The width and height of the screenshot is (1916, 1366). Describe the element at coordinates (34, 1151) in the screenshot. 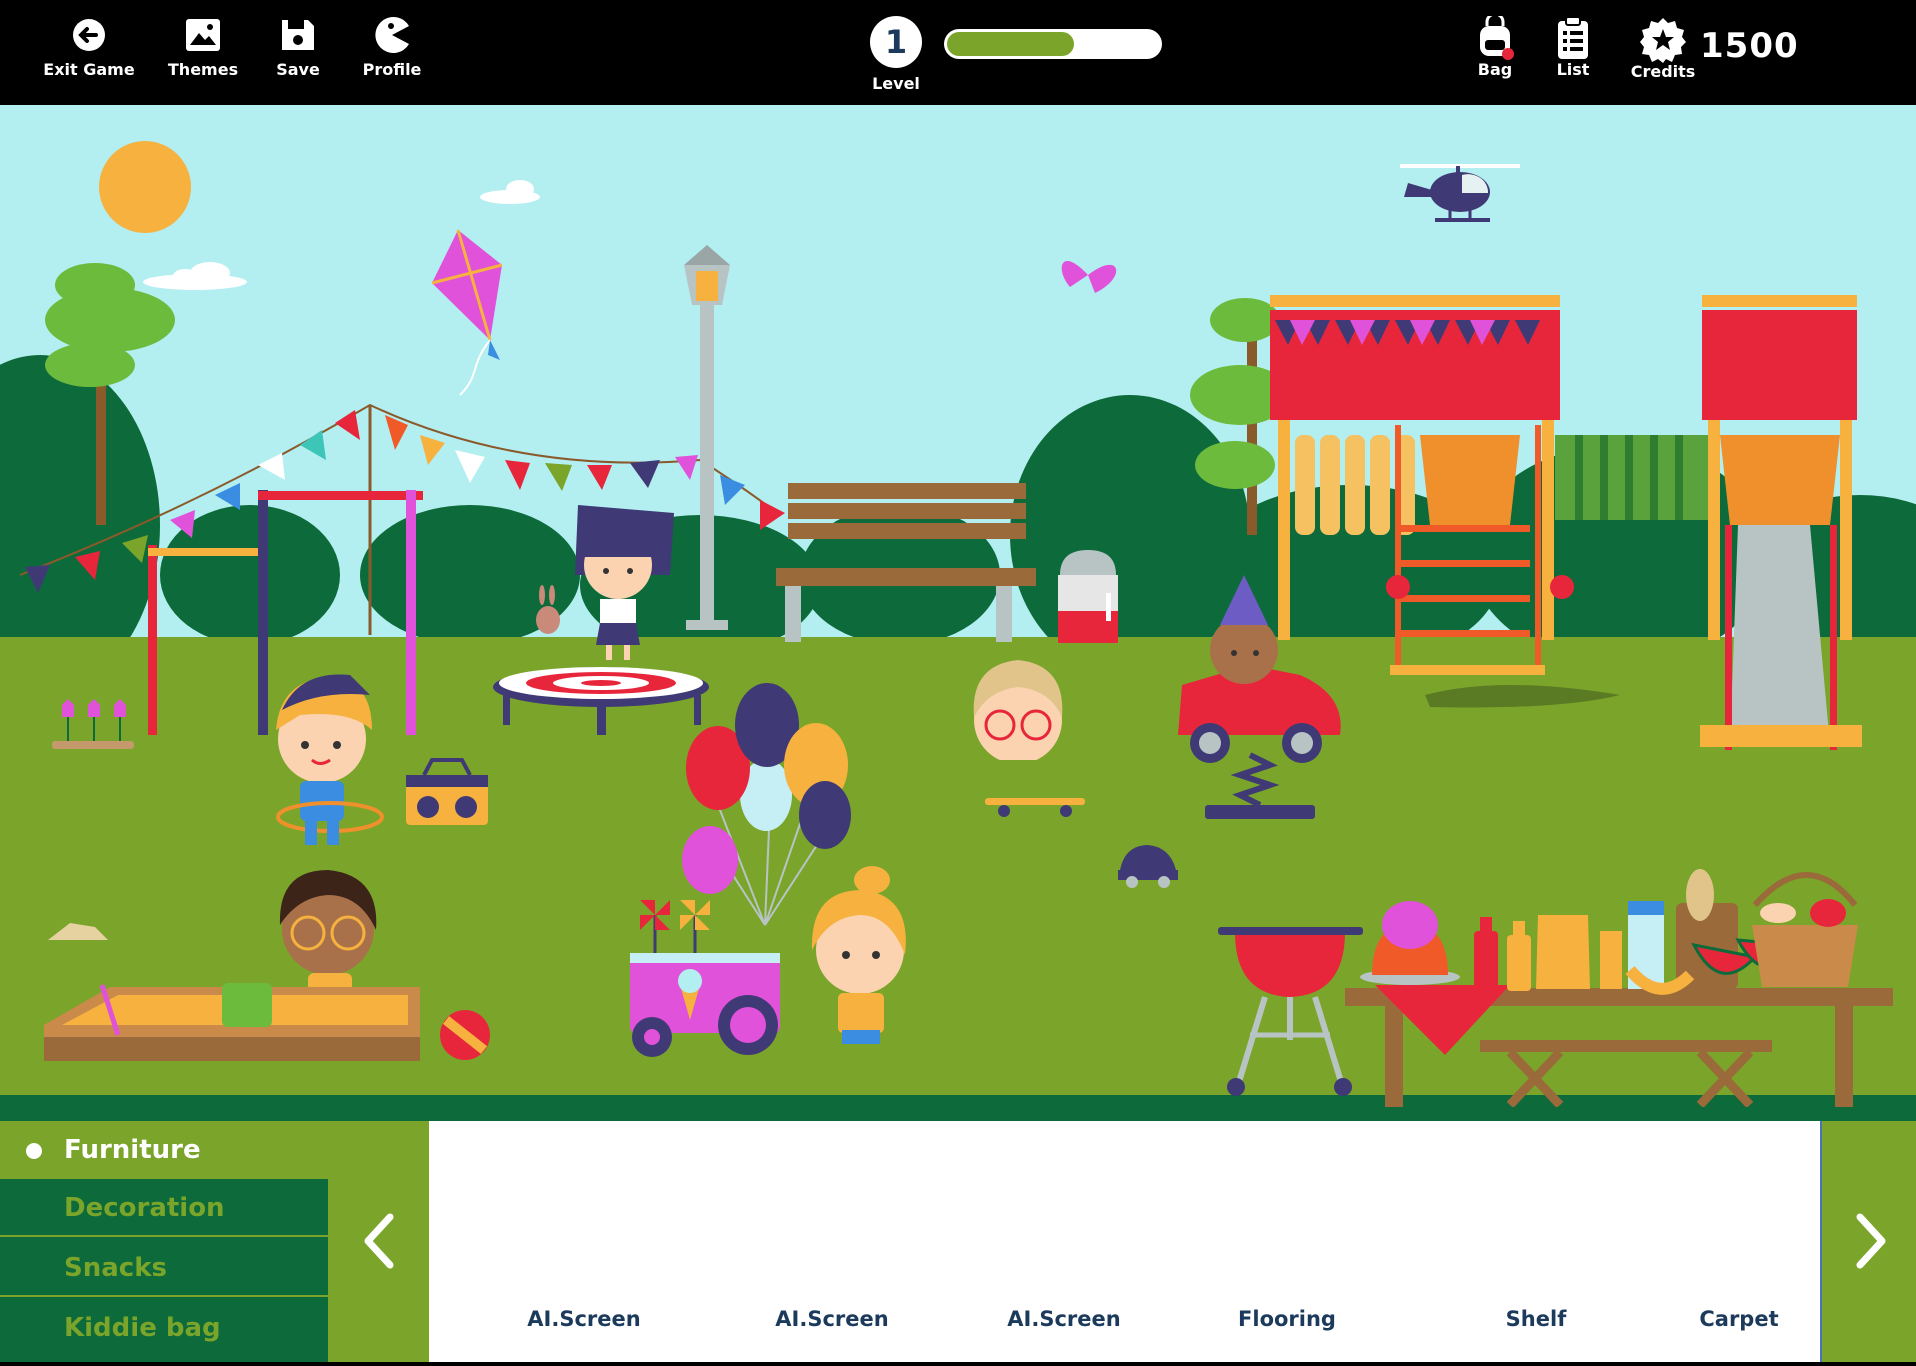

I see `selected-dot-icon` at that location.